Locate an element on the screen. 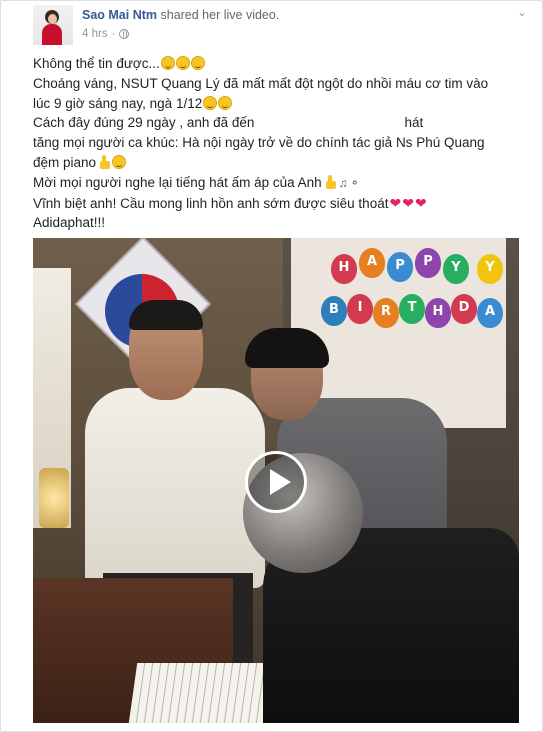 The width and height of the screenshot is (543, 732). timestamp: 4 hrs is located at coordinates (95, 34).